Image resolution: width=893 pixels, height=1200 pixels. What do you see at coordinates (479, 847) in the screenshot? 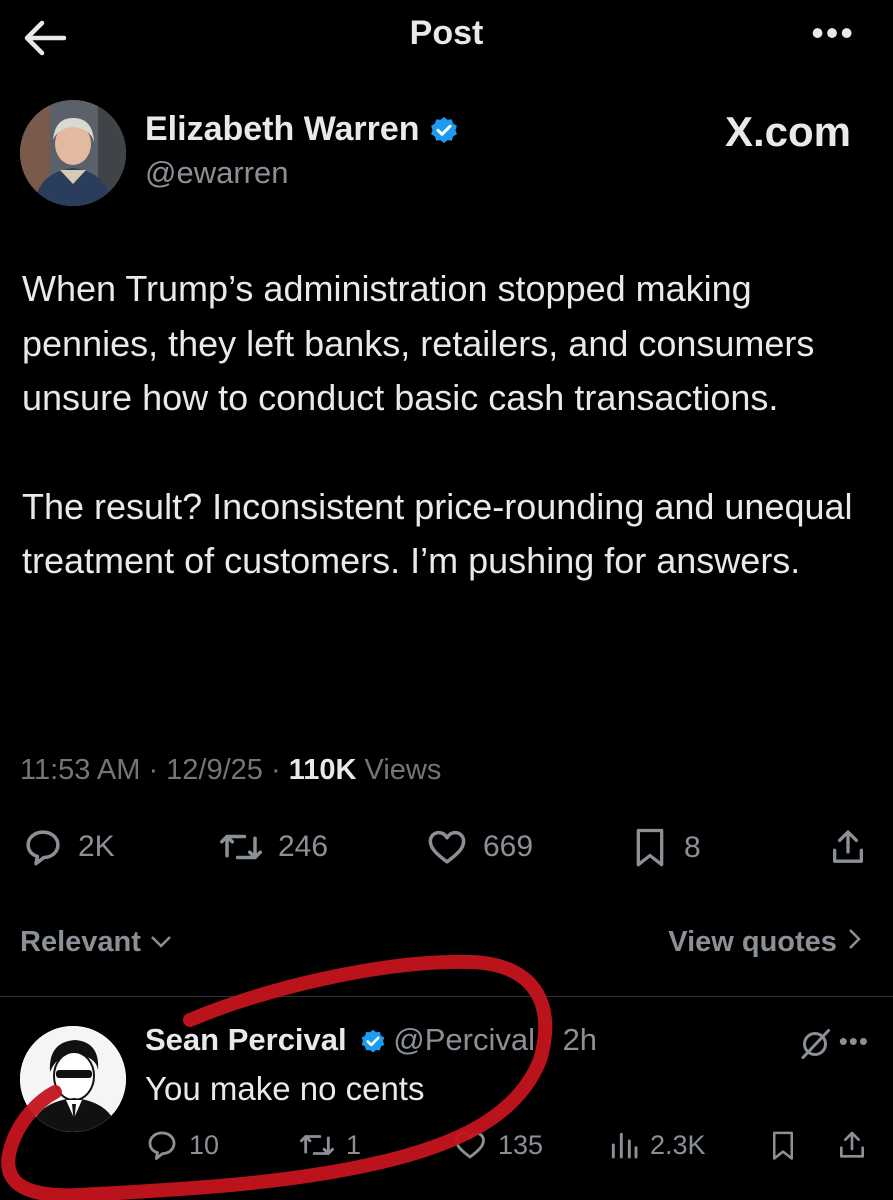
I see `like-button: 669` at bounding box center [479, 847].